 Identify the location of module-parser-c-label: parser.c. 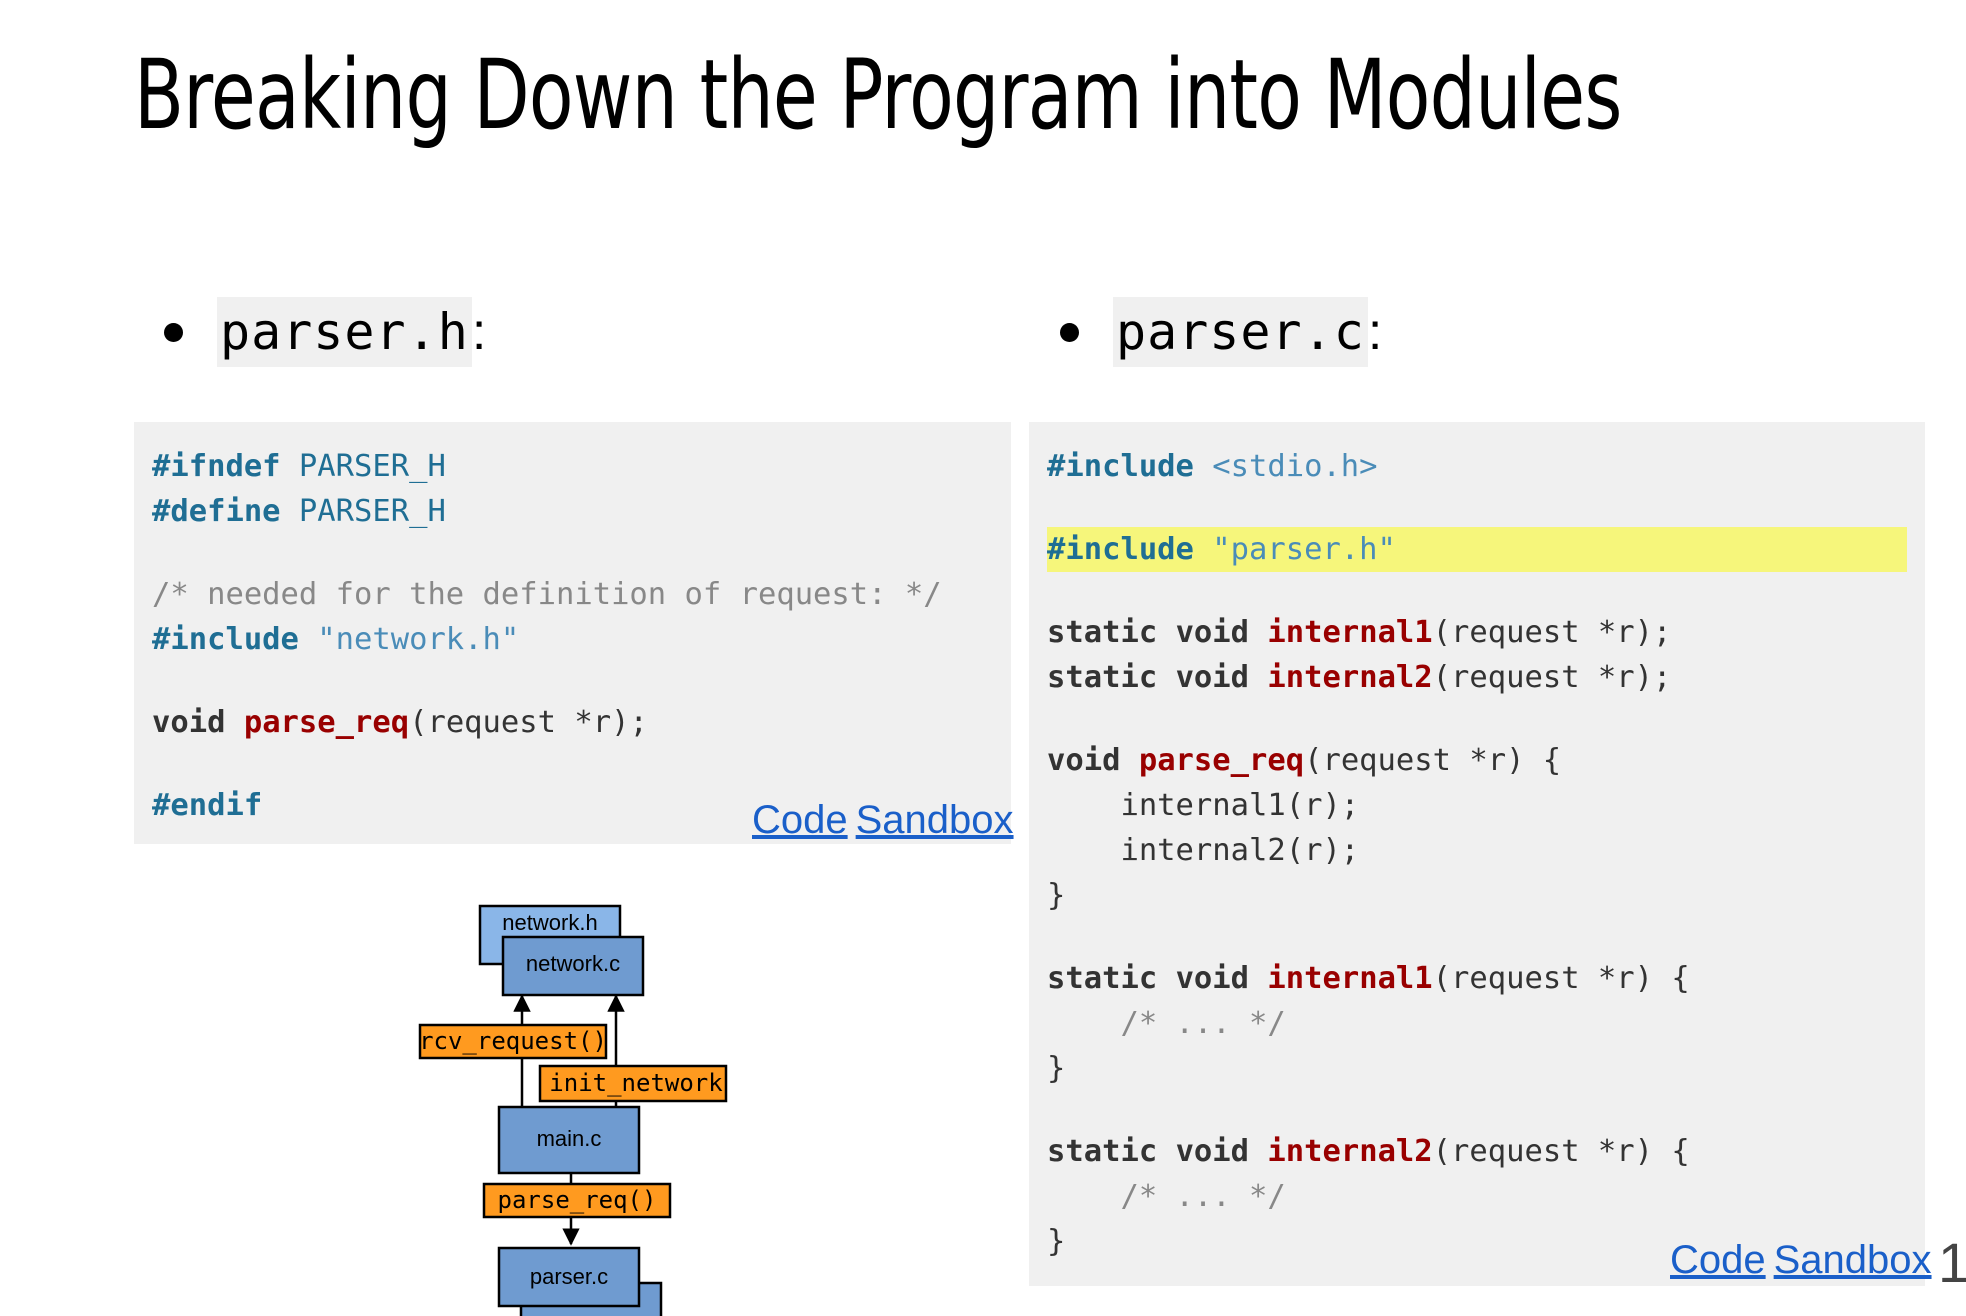
(569, 1276).